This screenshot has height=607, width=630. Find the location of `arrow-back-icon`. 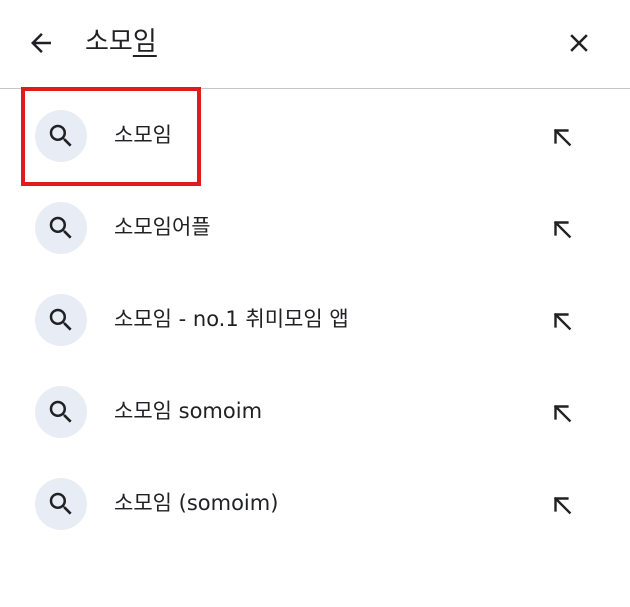

arrow-back-icon is located at coordinates (41, 43).